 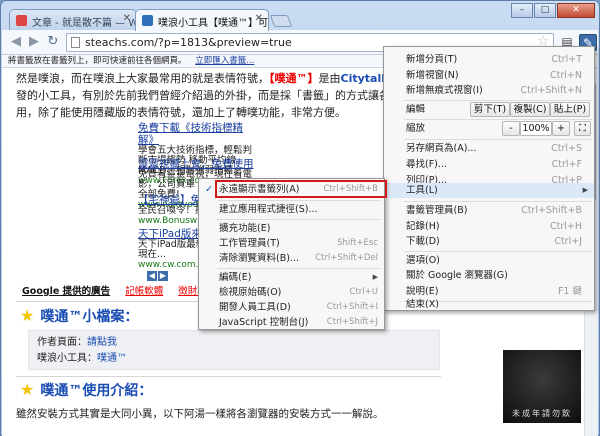 I want to click on label: 工具(L), so click(x=422, y=190).